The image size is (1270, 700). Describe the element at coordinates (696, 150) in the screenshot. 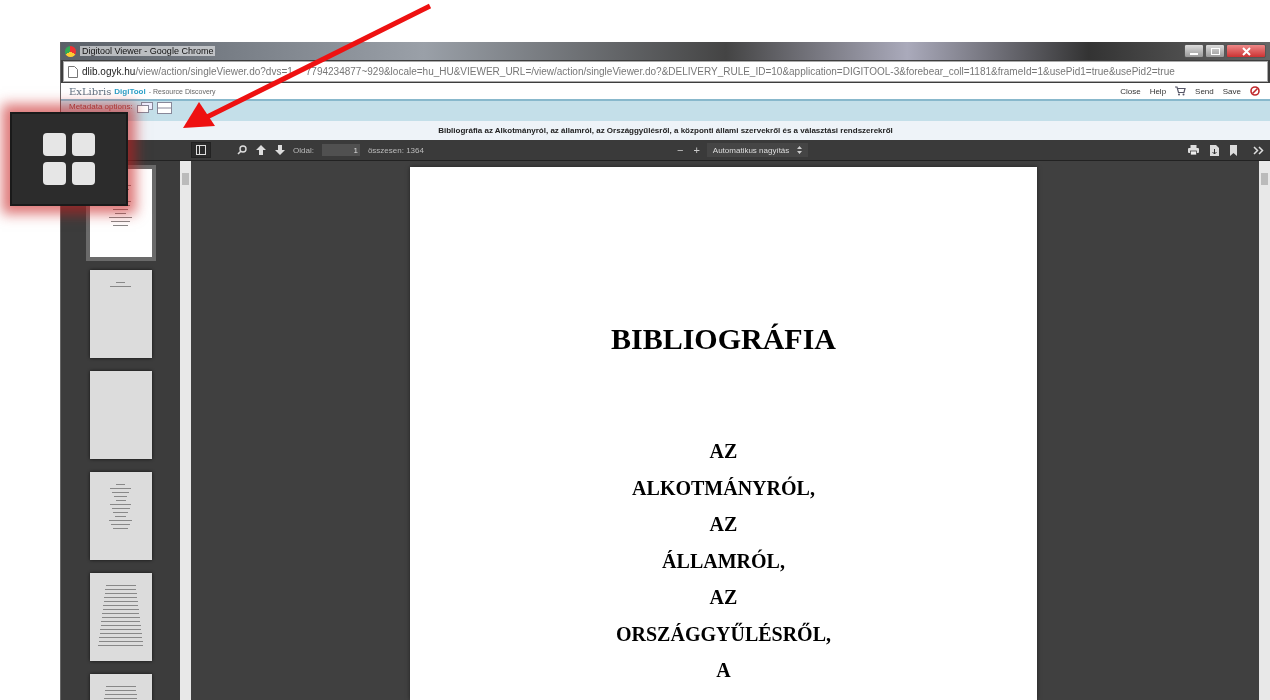

I see `zoom-in-button: +` at that location.